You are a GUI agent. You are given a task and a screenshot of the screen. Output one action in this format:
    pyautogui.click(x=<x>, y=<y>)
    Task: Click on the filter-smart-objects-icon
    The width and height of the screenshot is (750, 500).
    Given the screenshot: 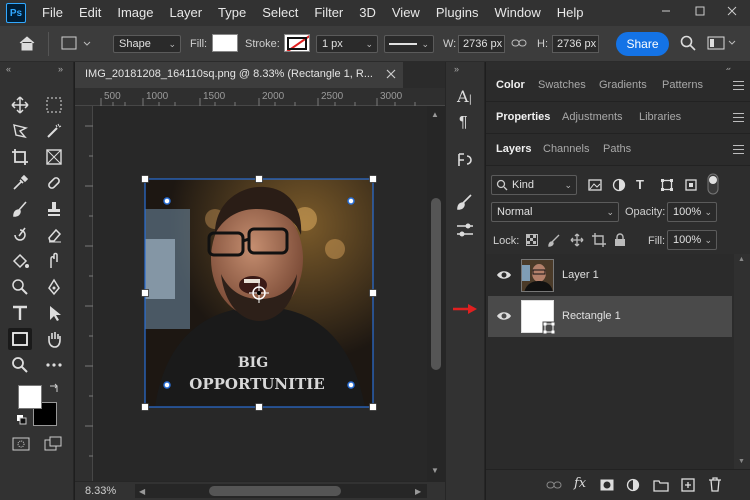 What is the action you would take?
    pyautogui.click(x=691, y=185)
    